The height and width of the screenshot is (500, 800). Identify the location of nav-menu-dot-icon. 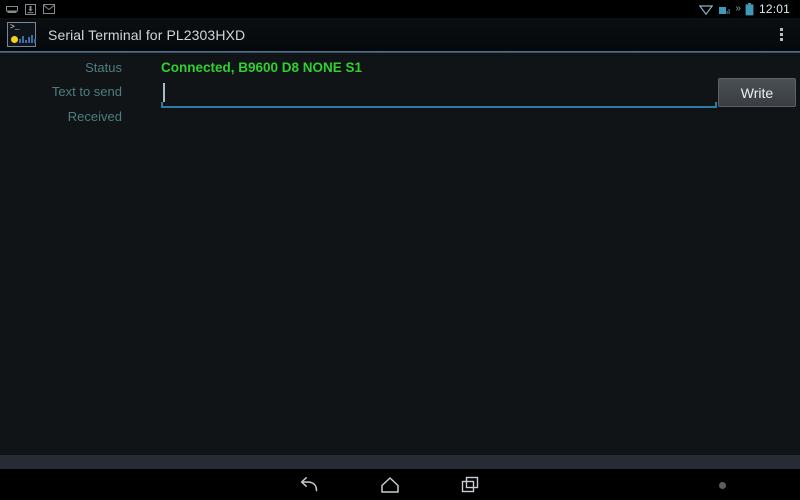
(722, 485).